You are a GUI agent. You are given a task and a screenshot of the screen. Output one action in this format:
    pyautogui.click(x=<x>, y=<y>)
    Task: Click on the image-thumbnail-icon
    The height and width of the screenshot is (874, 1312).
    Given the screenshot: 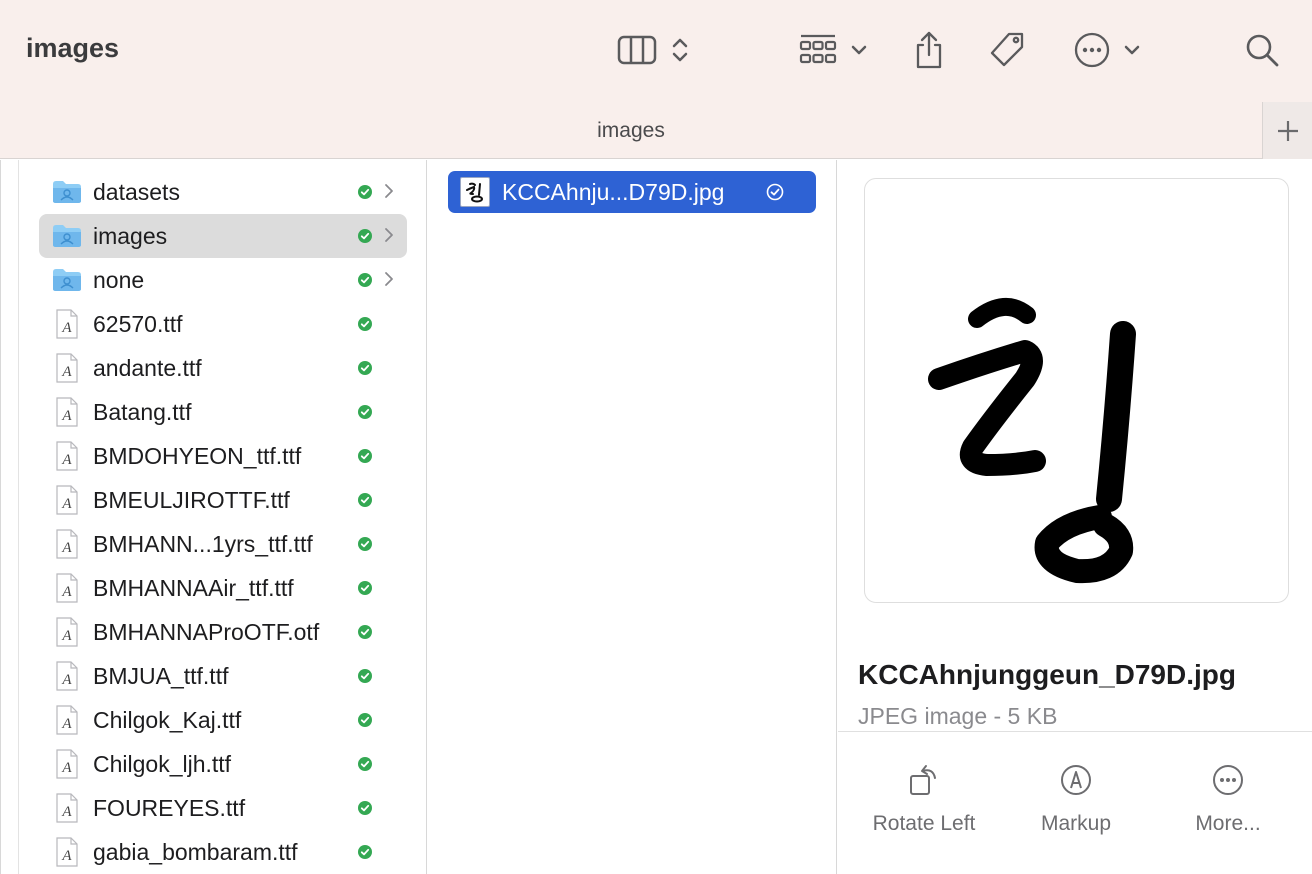 What is the action you would take?
    pyautogui.click(x=475, y=192)
    